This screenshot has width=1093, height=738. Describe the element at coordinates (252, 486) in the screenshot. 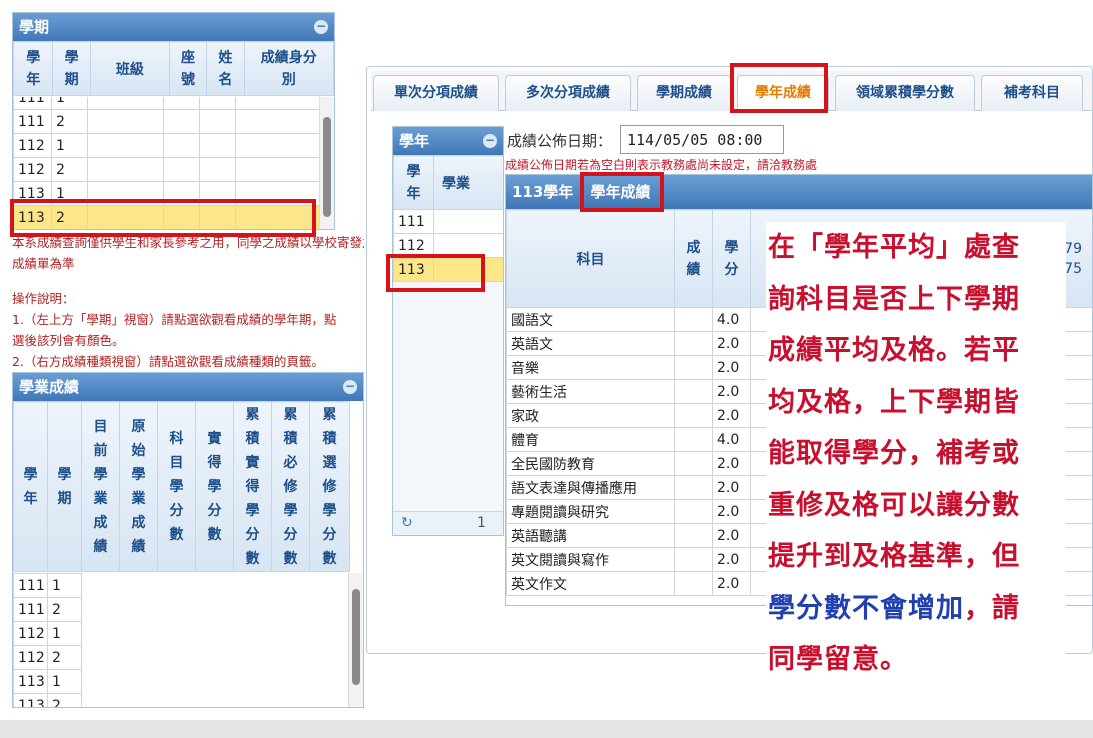

I see `col-header-cumulative-earned: 累積實得學分數` at that location.